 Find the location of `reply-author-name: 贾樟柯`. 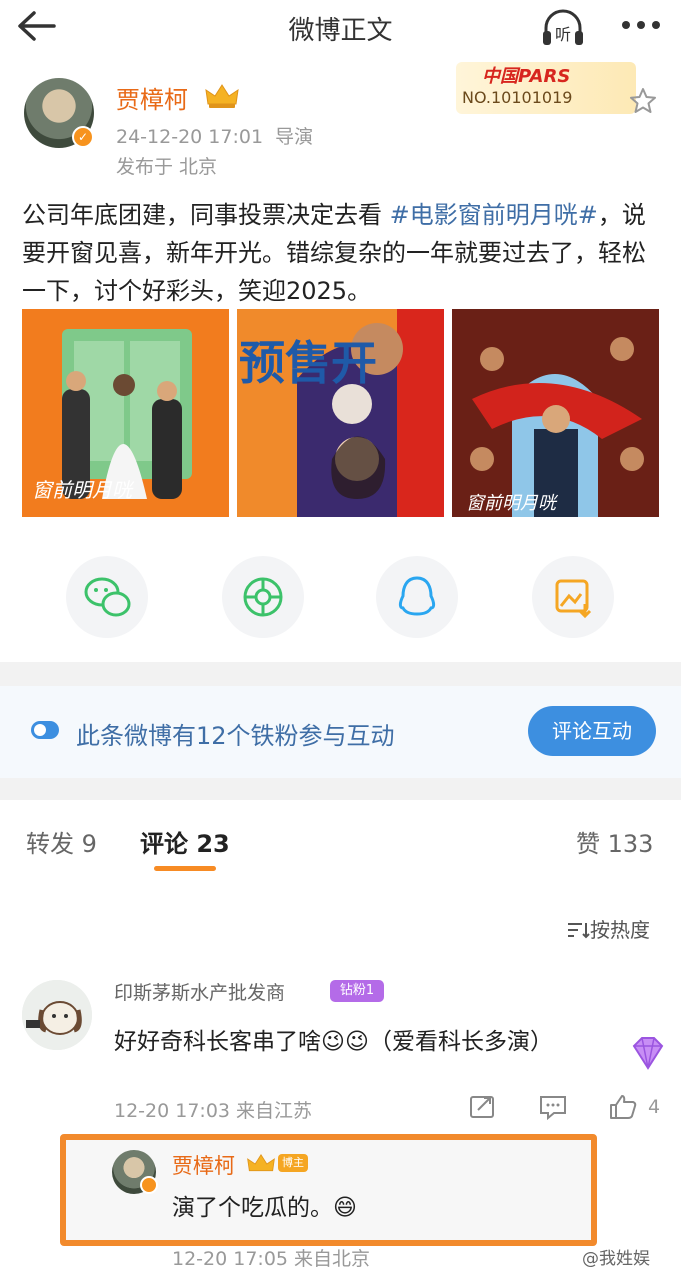

reply-author-name: 贾樟柯 is located at coordinates (203, 1165).